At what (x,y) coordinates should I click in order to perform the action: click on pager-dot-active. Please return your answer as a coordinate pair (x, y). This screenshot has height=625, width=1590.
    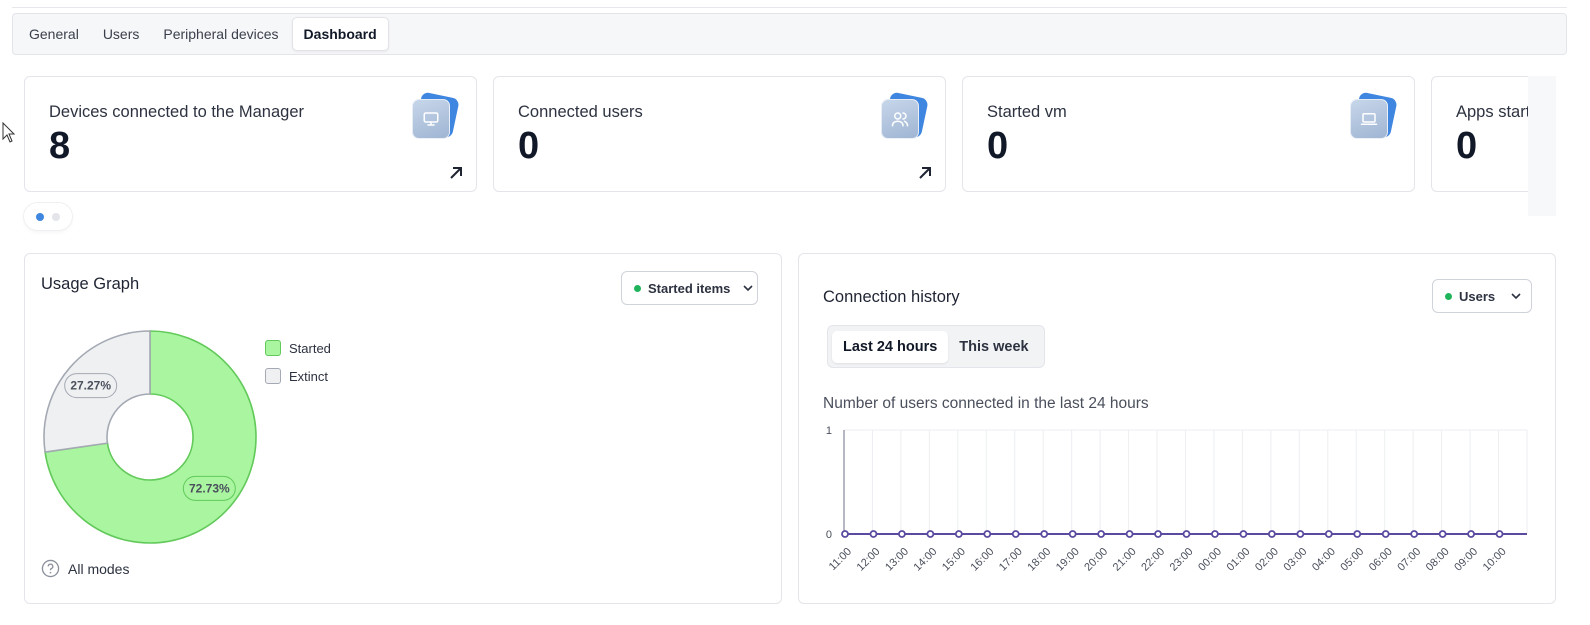
    Looking at the image, I should click on (40, 217).